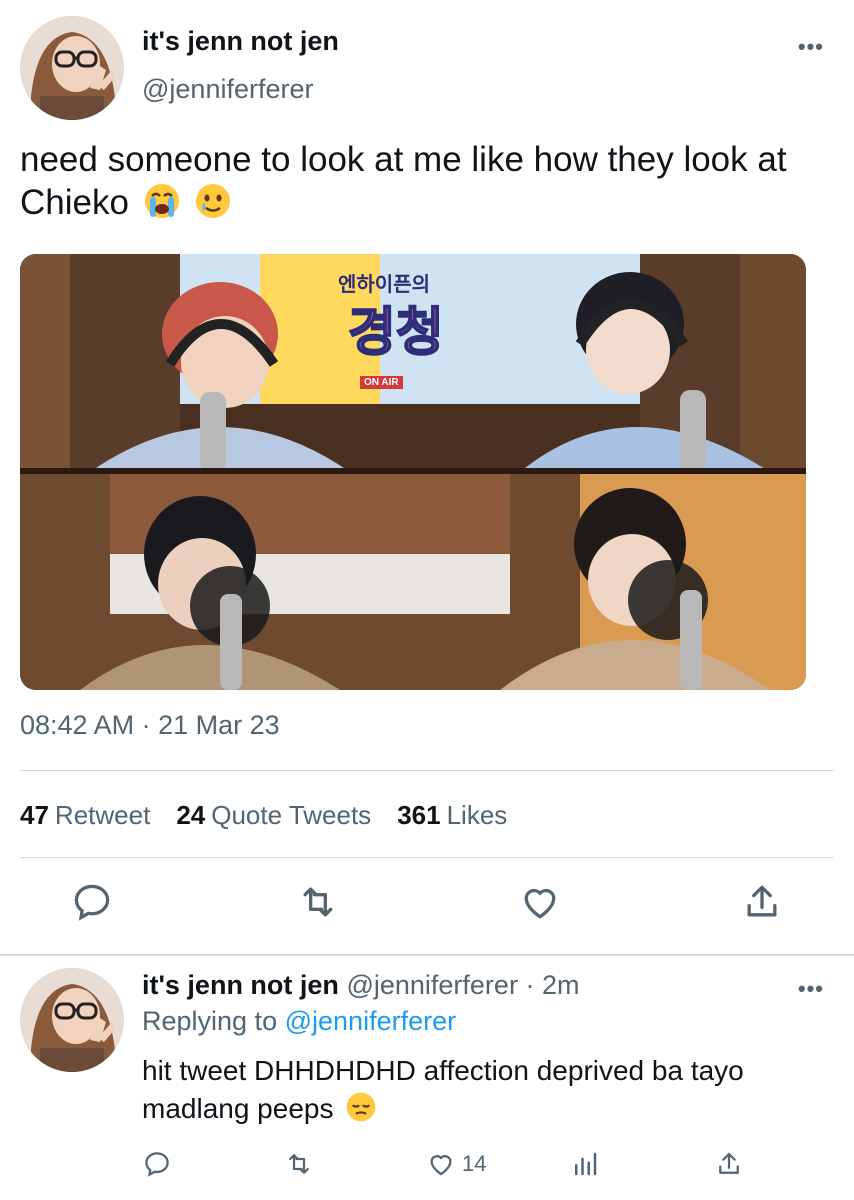 The width and height of the screenshot is (854, 1200). I want to click on likes-stat: 361 Likes, so click(452, 815).